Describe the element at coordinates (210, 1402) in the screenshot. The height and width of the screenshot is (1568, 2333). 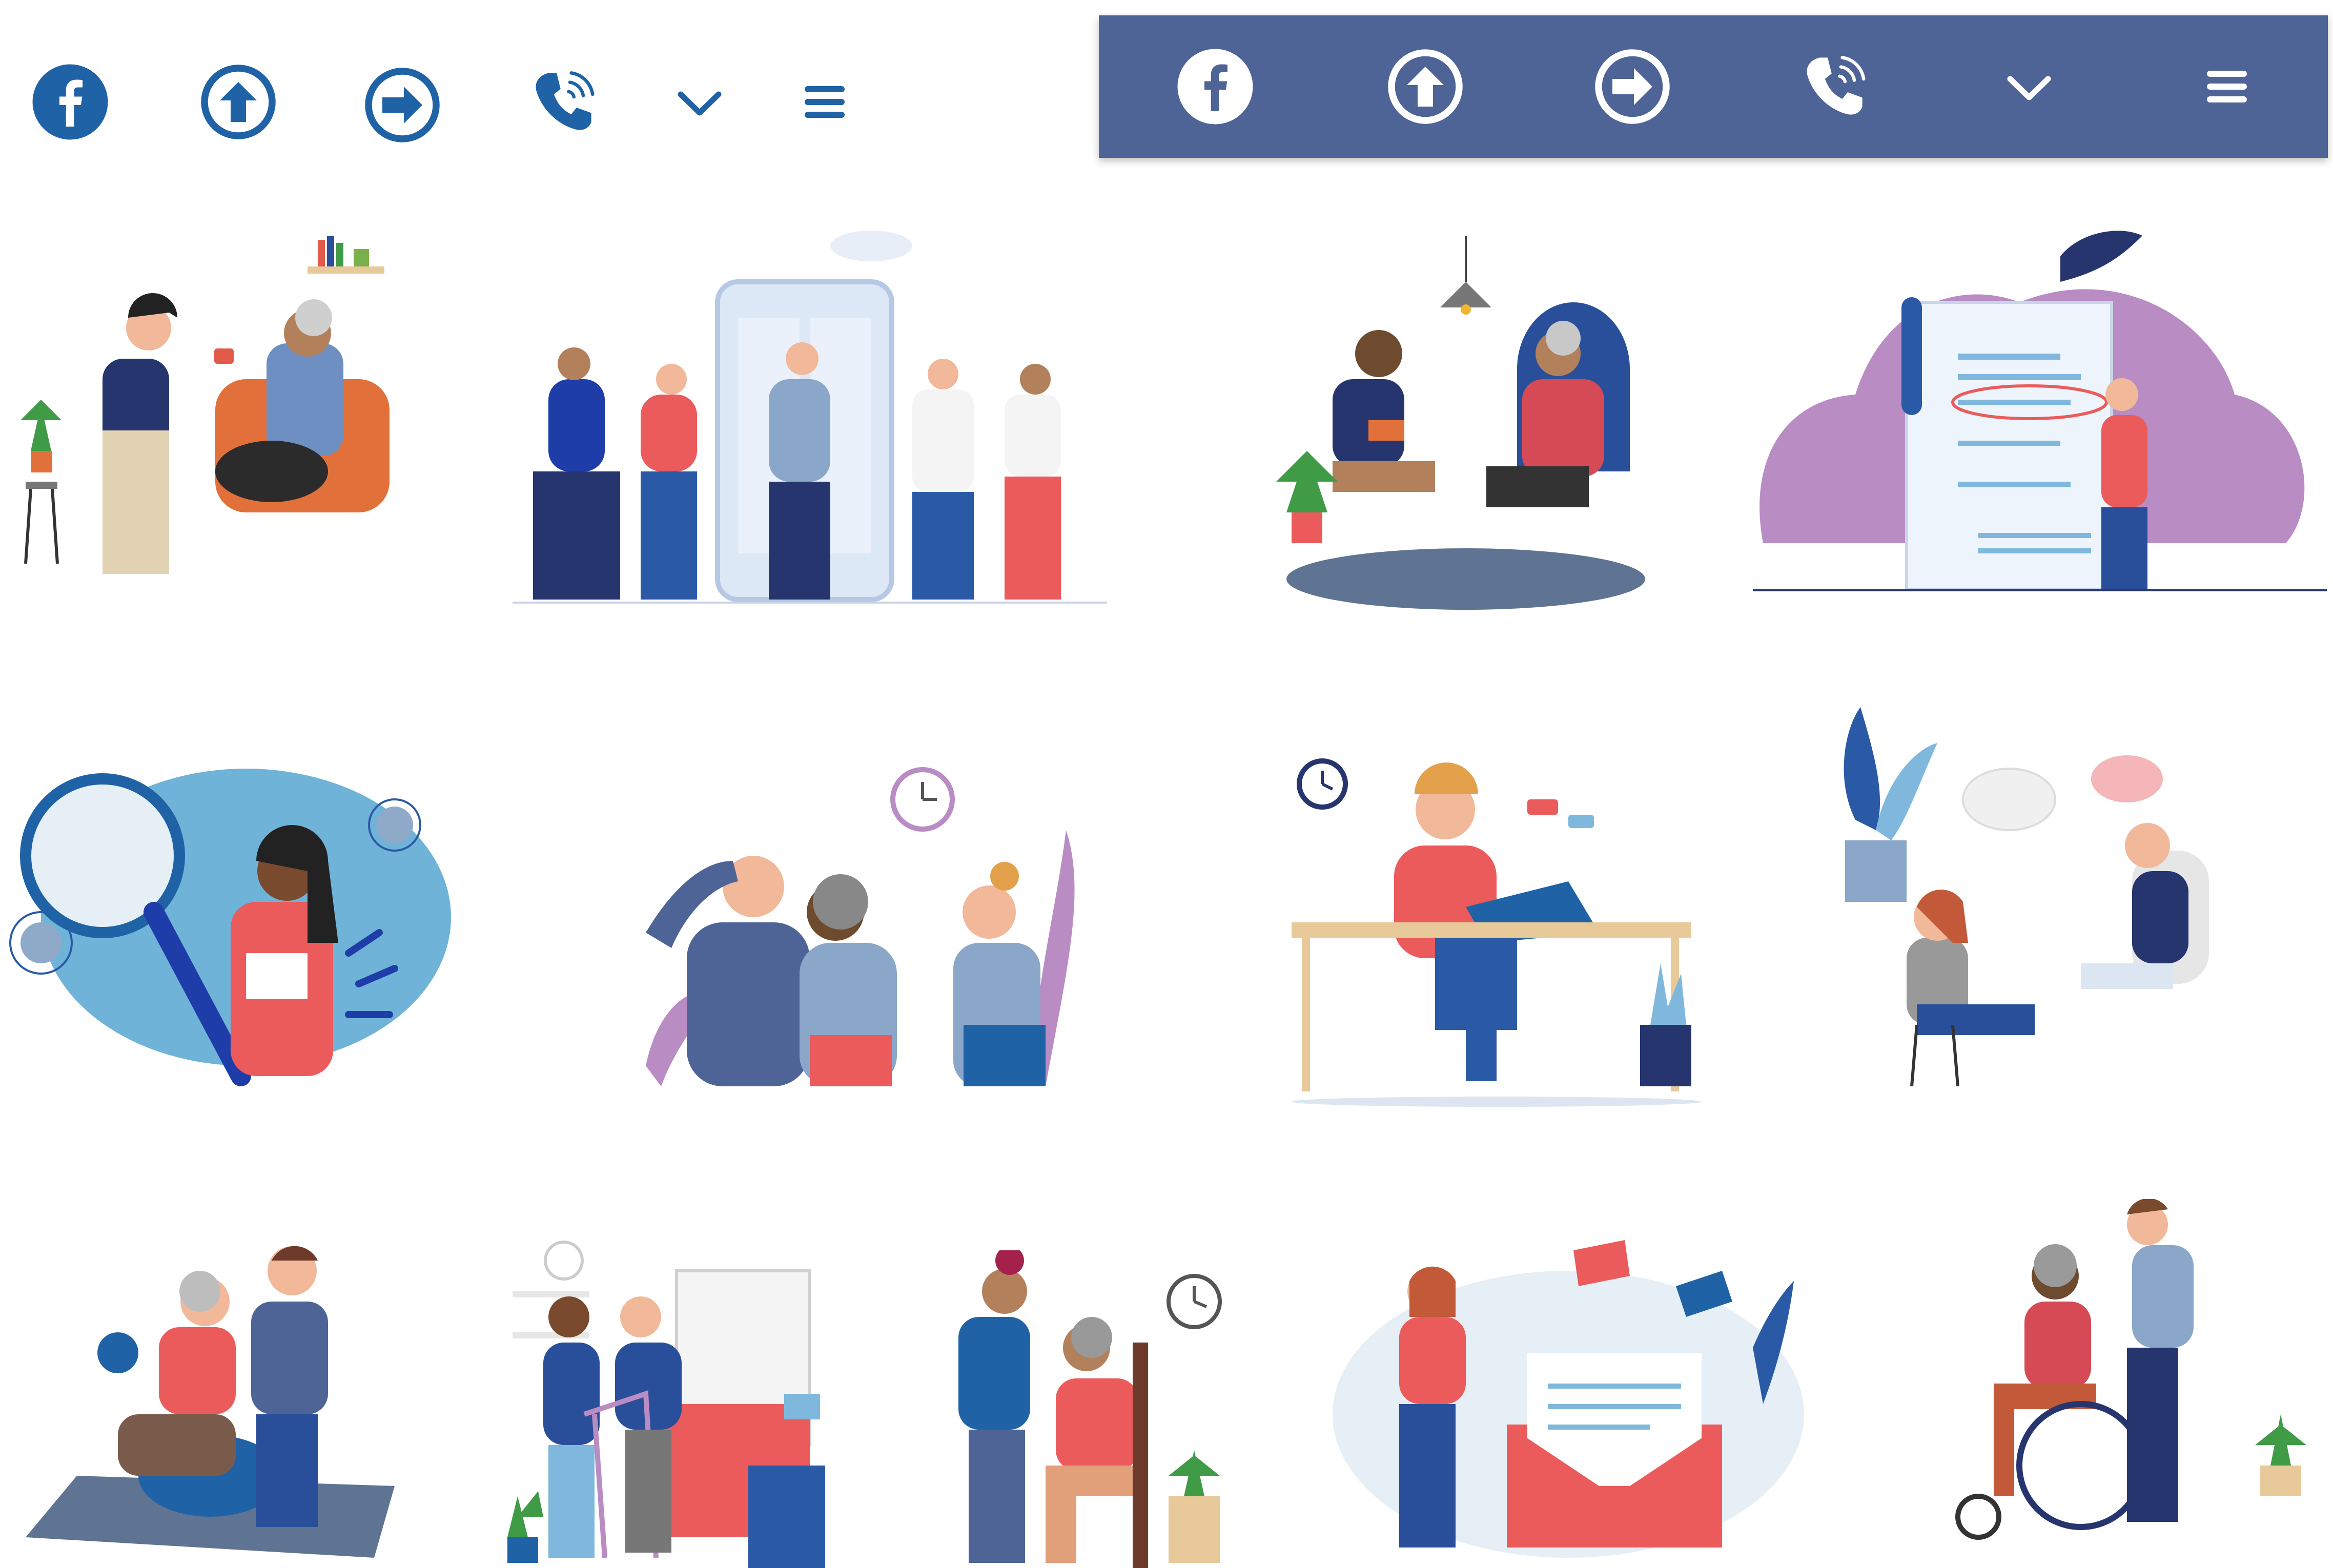
I see `physiotherapy-ball-illustration` at that location.